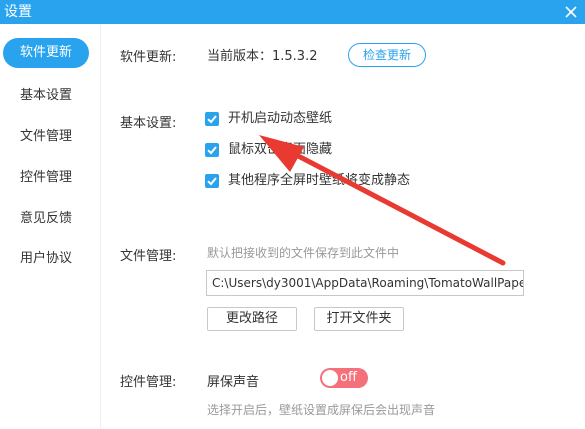  Describe the element at coordinates (46, 137) in the screenshot. I see `sidebar-item-file-management: 文件管理` at that location.